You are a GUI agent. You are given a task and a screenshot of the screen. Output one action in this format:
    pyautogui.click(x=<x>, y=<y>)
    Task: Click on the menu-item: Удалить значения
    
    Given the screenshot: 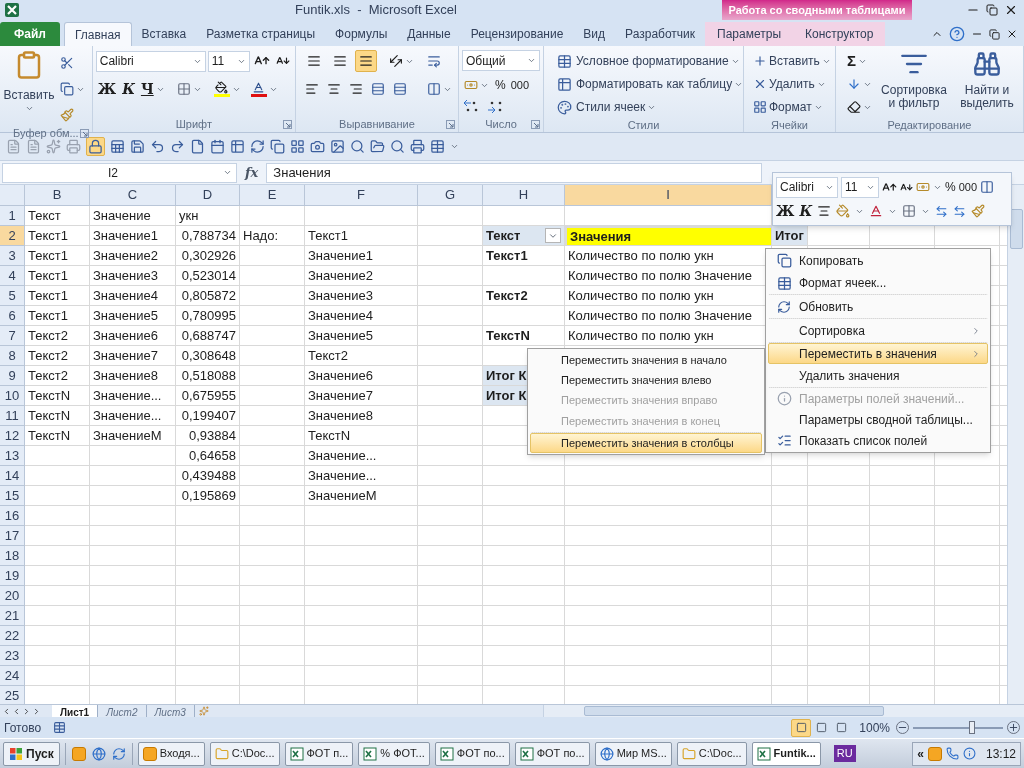 What is the action you would take?
    pyautogui.click(x=878, y=376)
    